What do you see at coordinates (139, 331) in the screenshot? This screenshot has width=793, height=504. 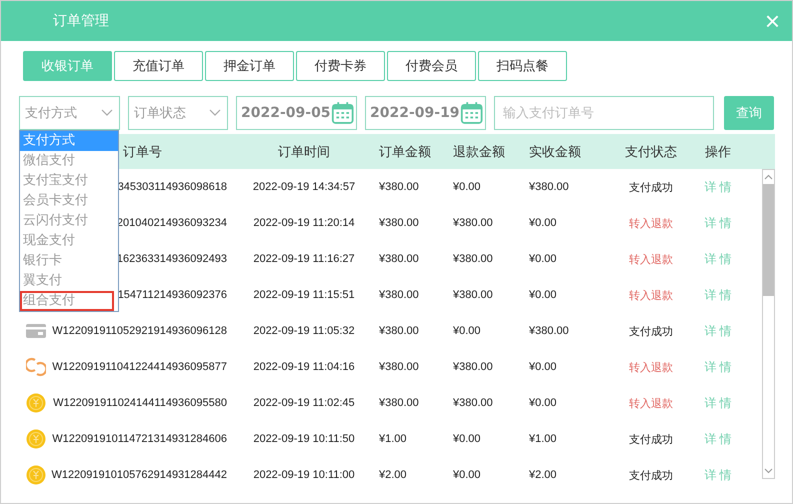 I see `order-number: W122091911052921914936096128` at bounding box center [139, 331].